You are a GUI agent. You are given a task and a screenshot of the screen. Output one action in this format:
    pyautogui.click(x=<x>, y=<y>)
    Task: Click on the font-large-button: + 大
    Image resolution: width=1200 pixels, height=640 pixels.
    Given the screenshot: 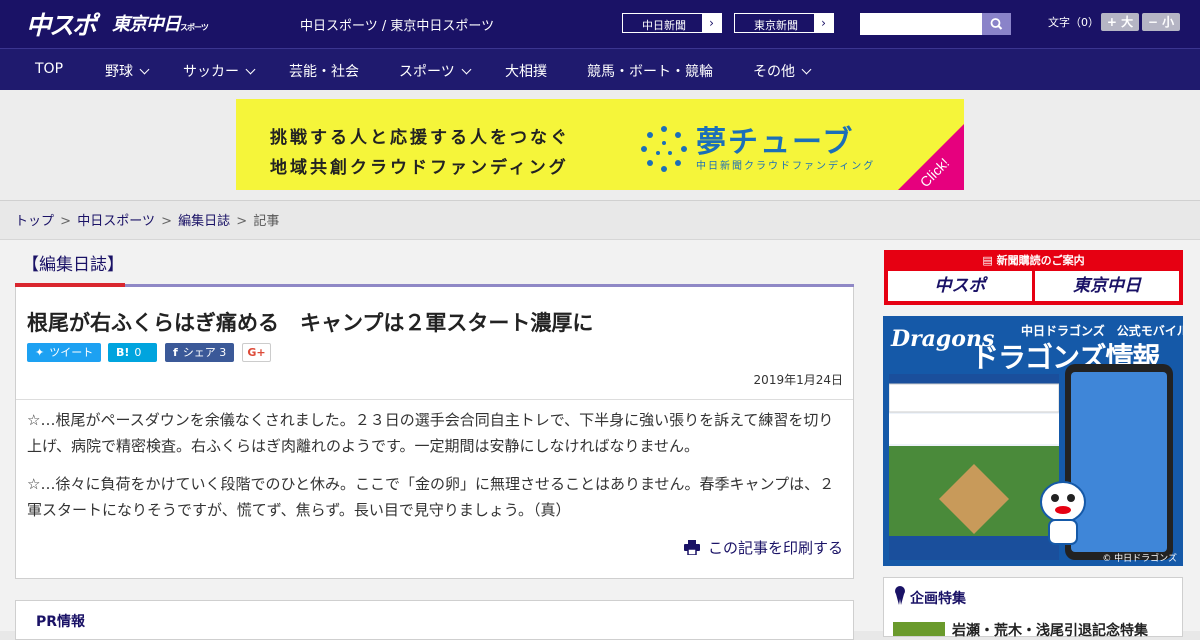 What is the action you would take?
    pyautogui.click(x=1120, y=22)
    